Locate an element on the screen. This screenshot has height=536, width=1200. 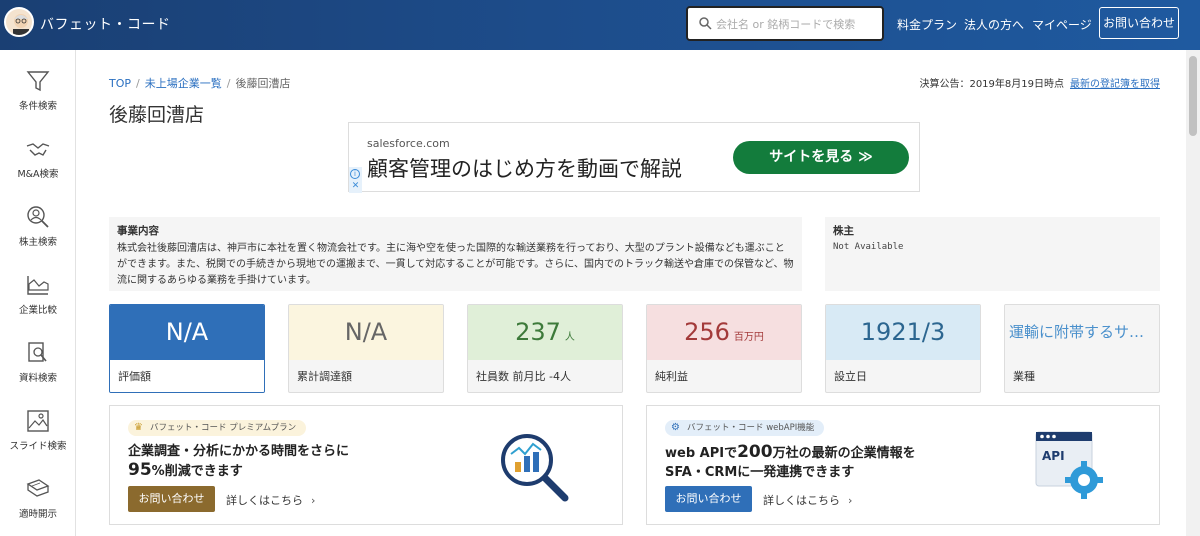
person-search-icon is located at coordinates (38, 217).